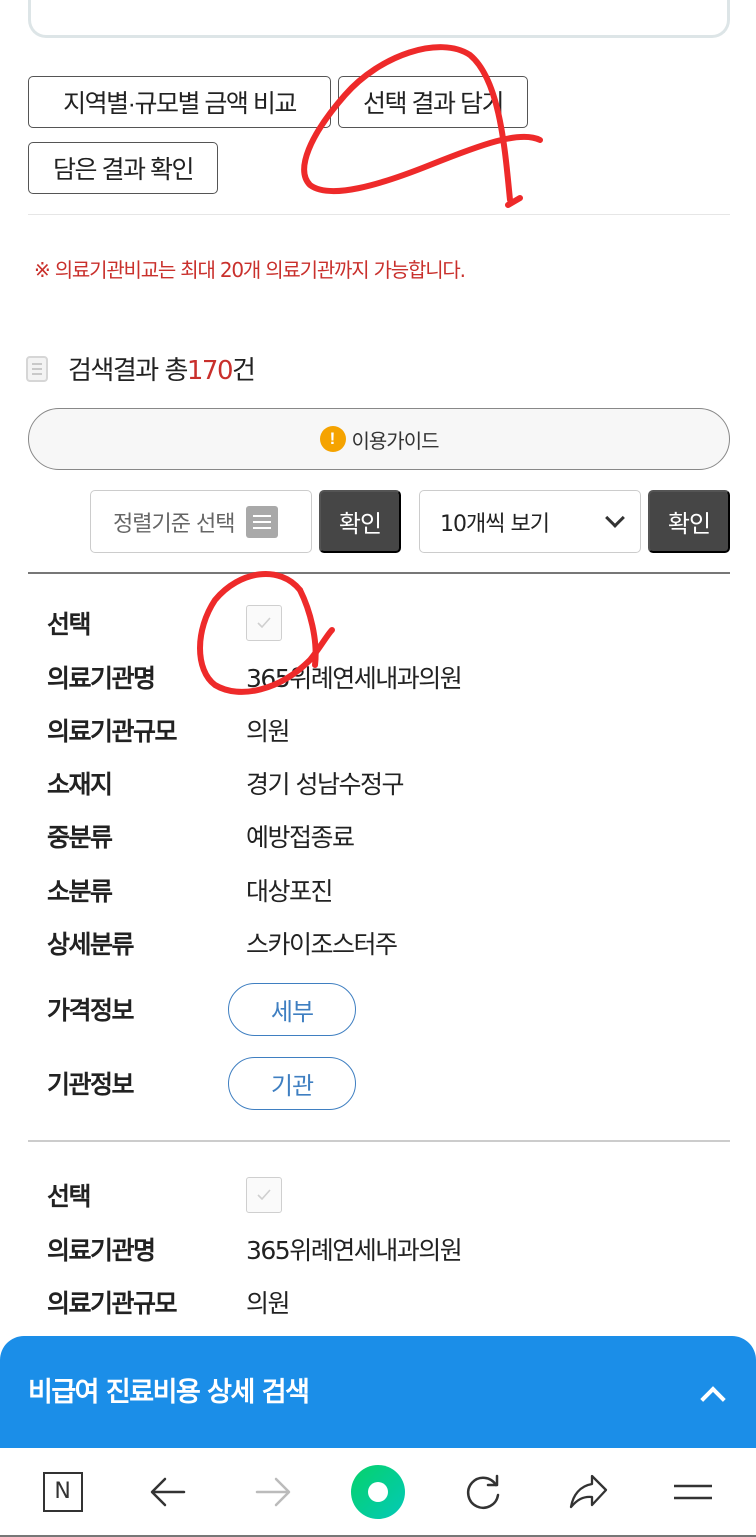  I want to click on field-label: 상세분류, so click(91, 944).